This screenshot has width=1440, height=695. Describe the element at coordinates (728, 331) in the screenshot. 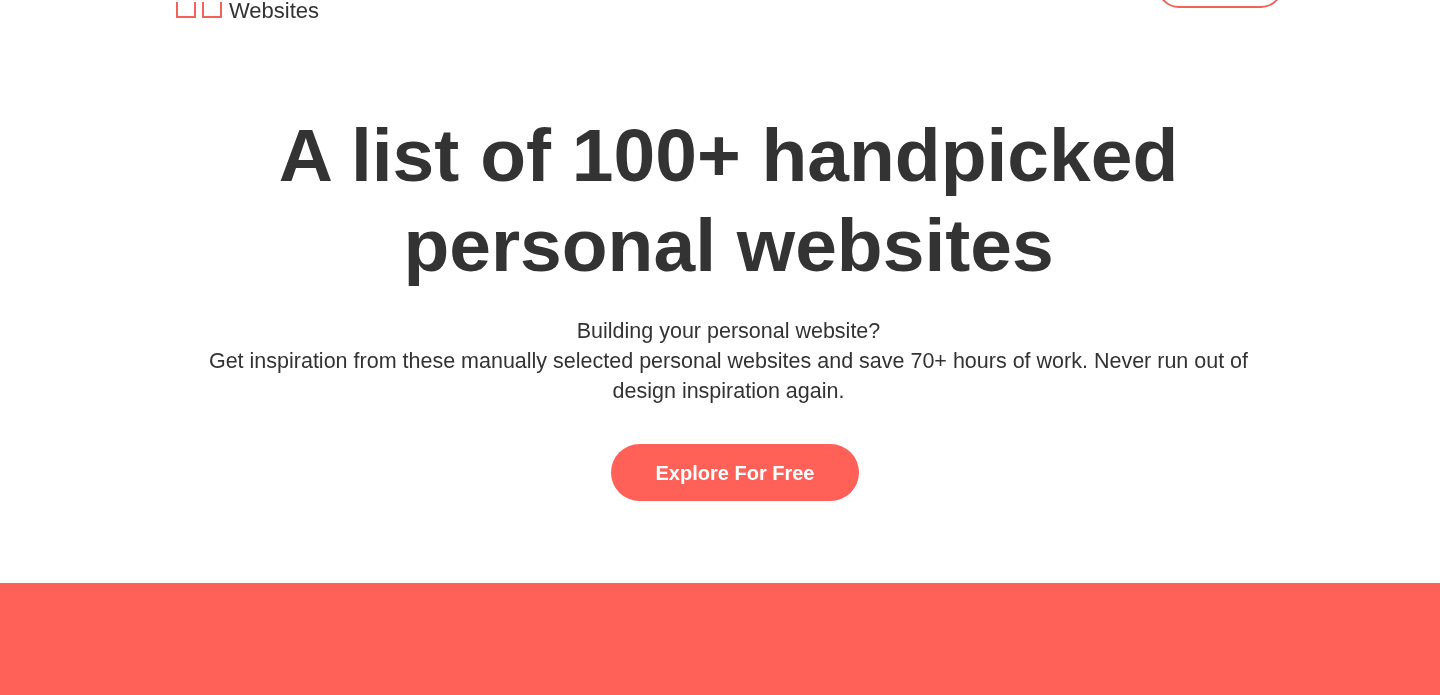

I see `hero-lead: Building your personal website?` at that location.